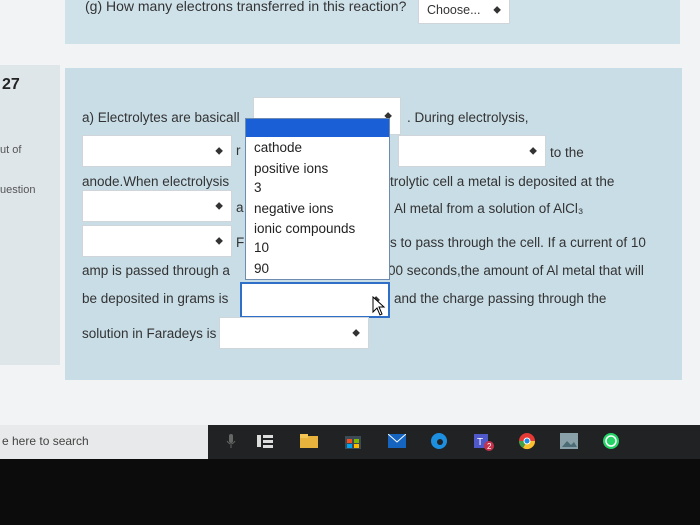  Describe the element at coordinates (291, 169) in the screenshot. I see `dropdown-option: positive ions` at that location.